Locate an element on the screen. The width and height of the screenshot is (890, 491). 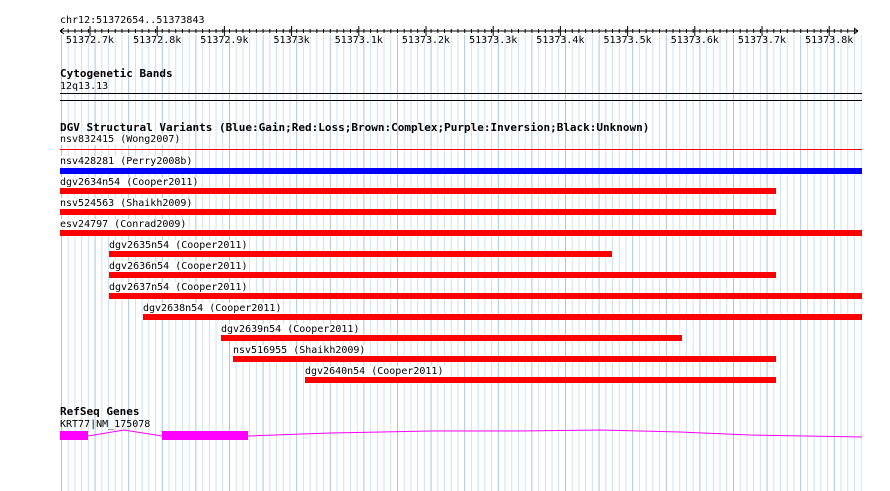
cytoband-line-bottom is located at coordinates (461, 100).